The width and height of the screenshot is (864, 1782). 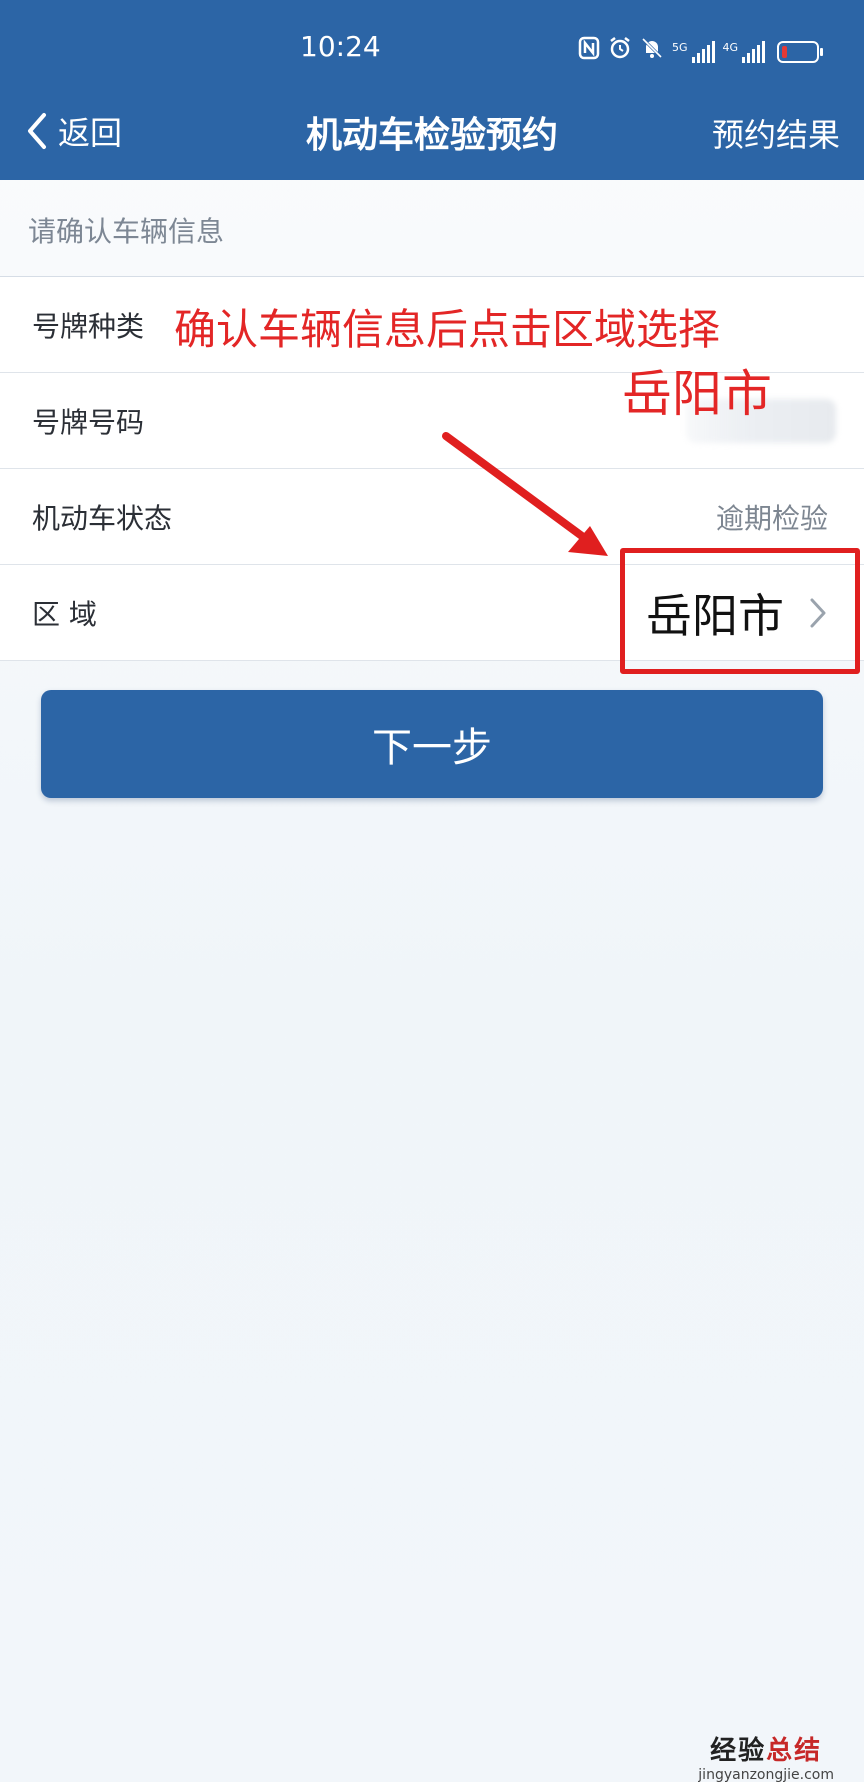 What do you see at coordinates (88, 326) in the screenshot?
I see `row-label: 号牌种类` at bounding box center [88, 326].